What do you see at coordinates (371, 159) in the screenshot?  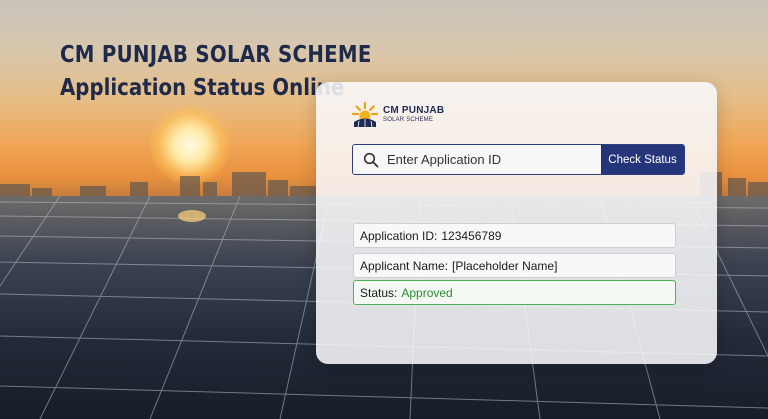 I see `search-icon` at bounding box center [371, 159].